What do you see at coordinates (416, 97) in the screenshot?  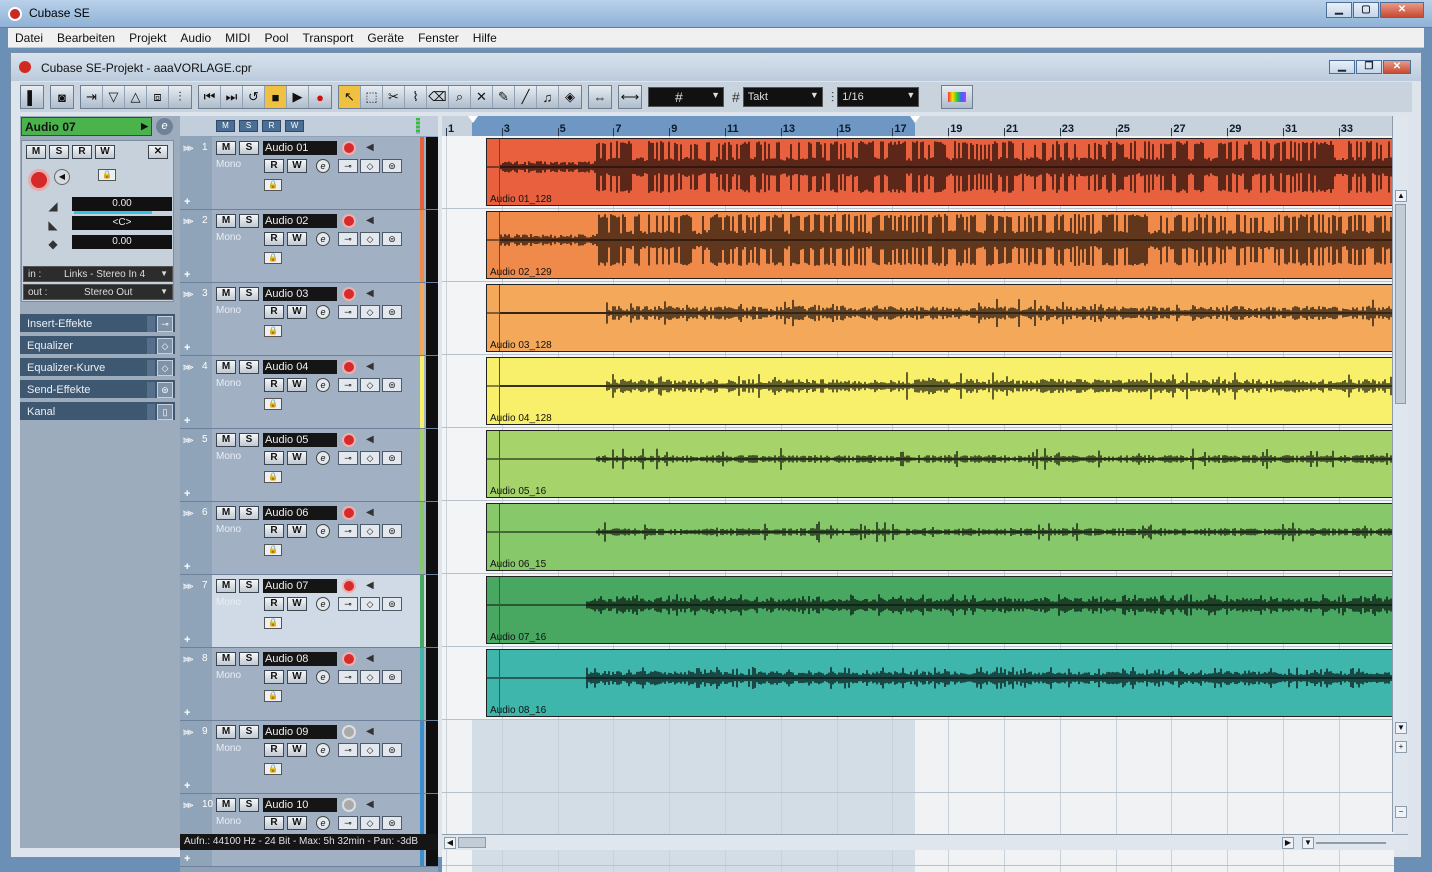 I see `glue-icon: ⌇` at bounding box center [416, 97].